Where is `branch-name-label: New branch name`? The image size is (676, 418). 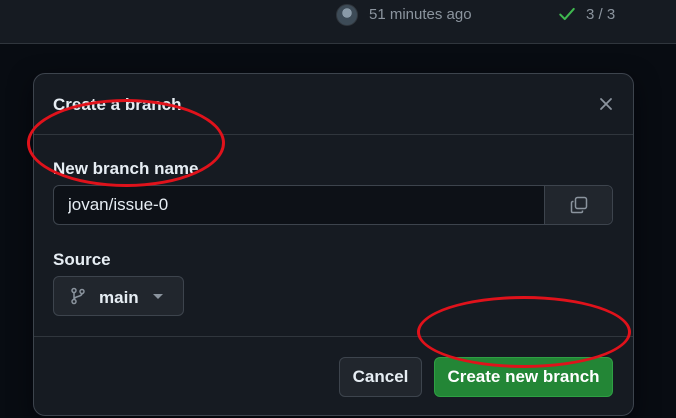
branch-name-label: New branch name is located at coordinates (126, 168).